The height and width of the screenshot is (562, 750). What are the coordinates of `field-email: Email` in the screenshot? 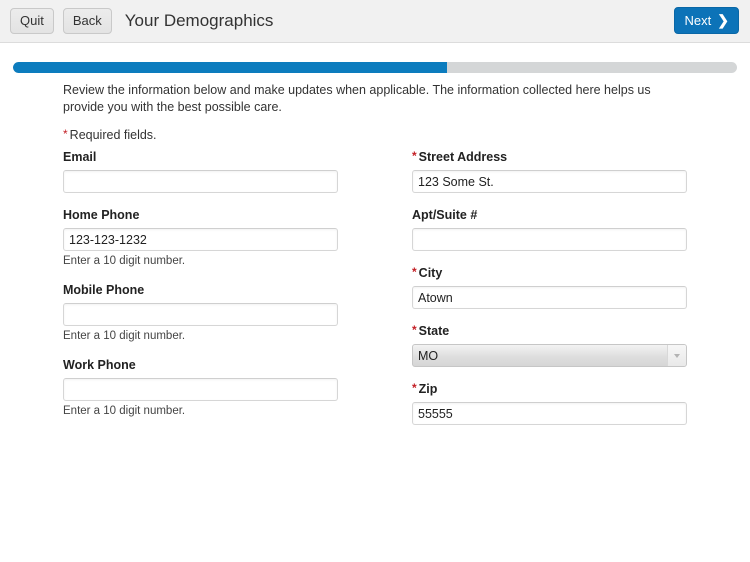 It's located at (200, 171).